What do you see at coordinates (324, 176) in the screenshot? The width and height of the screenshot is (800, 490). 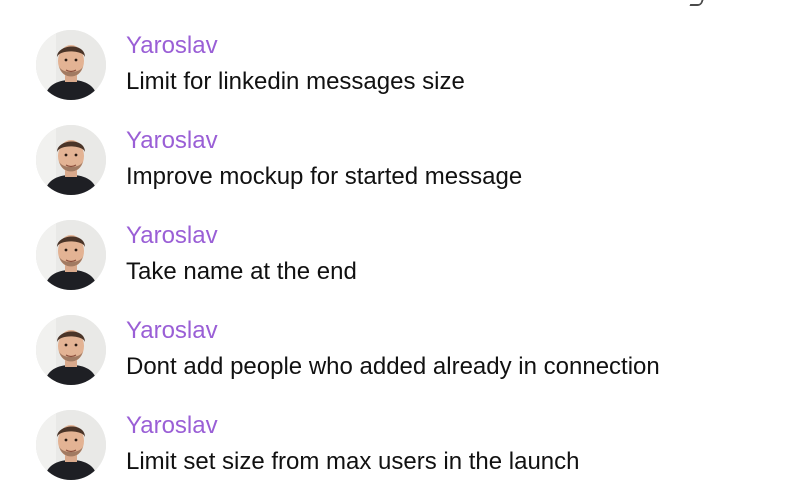 I see `message-text: Improve mockup for started message` at bounding box center [324, 176].